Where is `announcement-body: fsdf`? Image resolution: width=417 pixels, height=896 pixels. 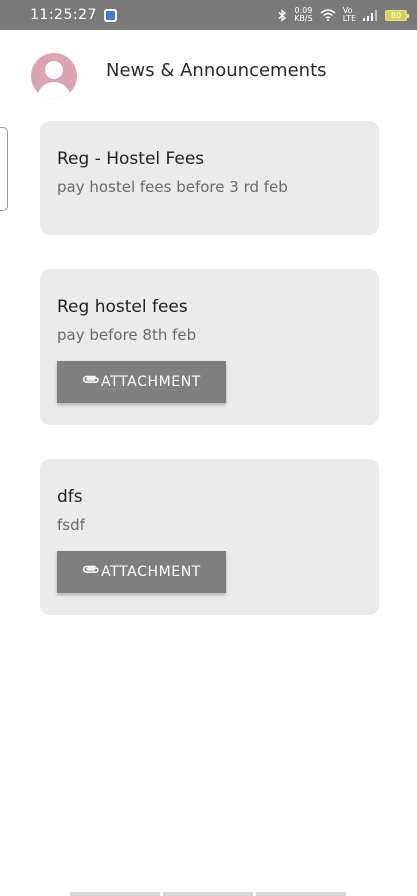
announcement-body: fsdf is located at coordinates (71, 525).